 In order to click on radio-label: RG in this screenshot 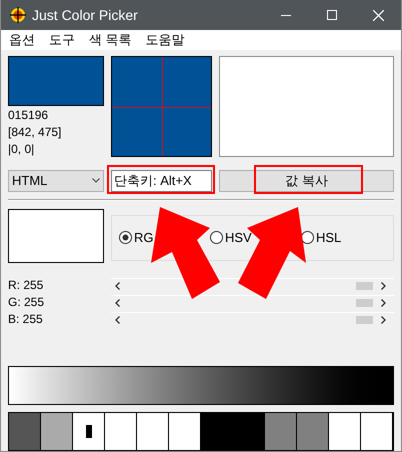, I will do `click(144, 237)`.